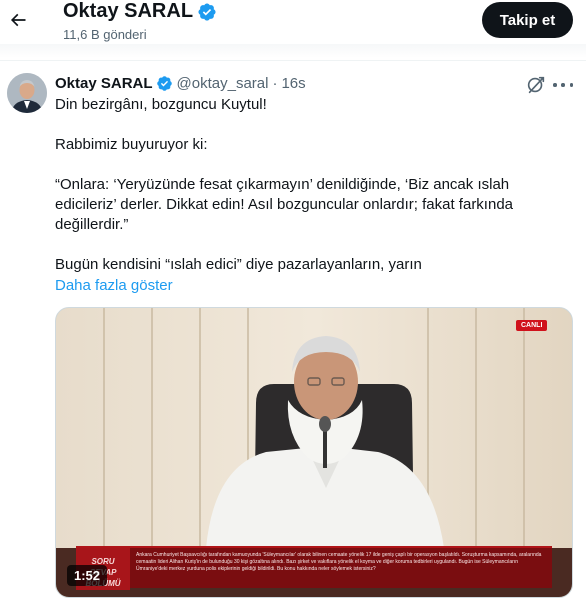 The image size is (586, 605). Describe the element at coordinates (114, 285) in the screenshot. I see `show-more-link: Daha fazla göster` at that location.